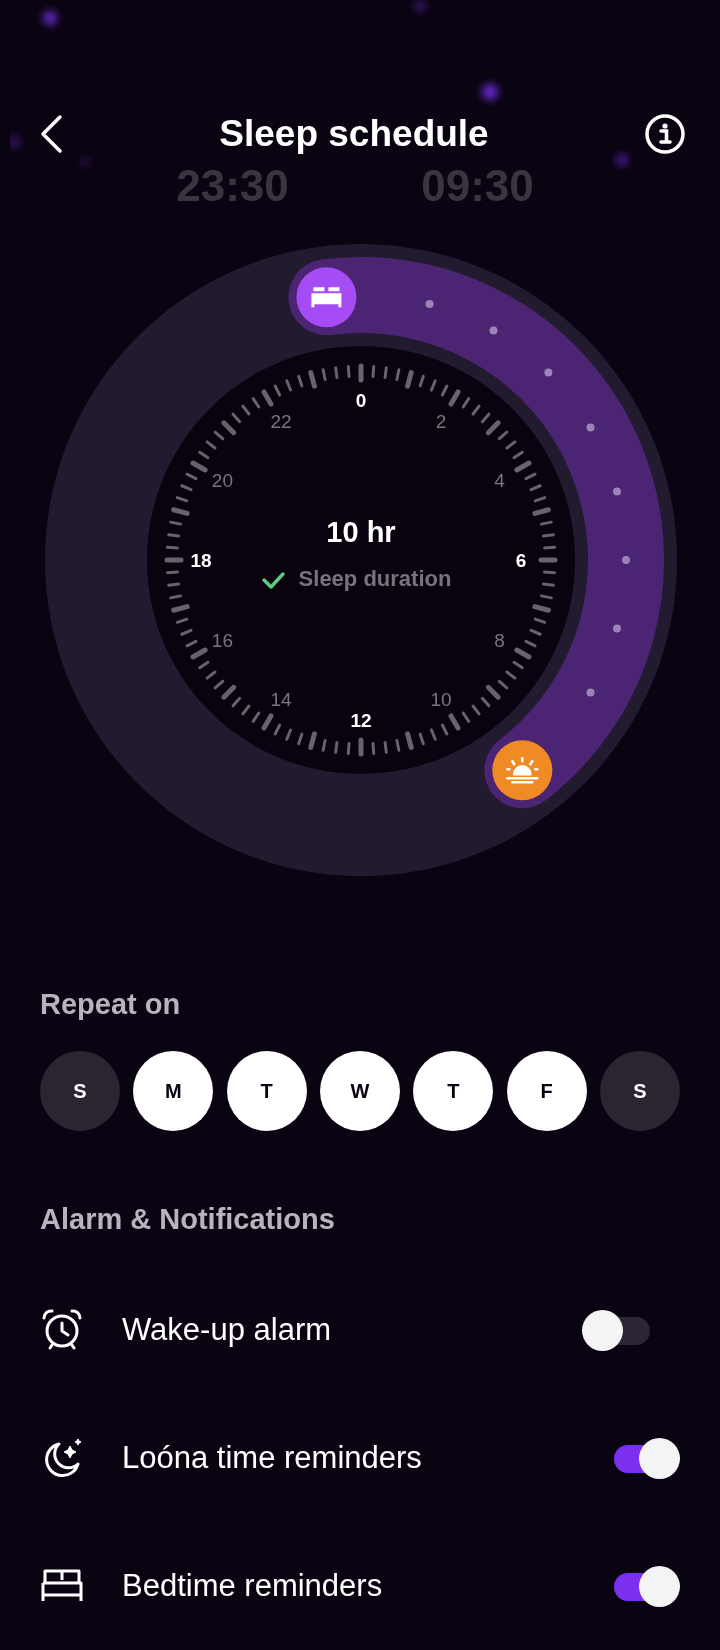  What do you see at coordinates (375, 578) in the screenshot?
I see `duration-caption: Sleep duration` at bounding box center [375, 578].